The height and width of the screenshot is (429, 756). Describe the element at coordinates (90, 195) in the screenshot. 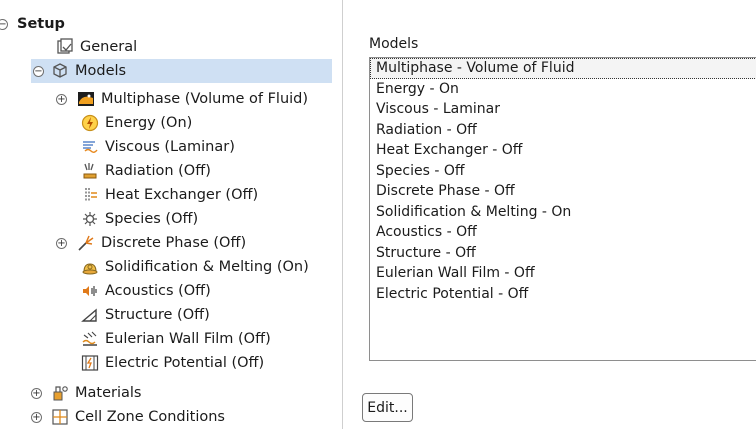

I see `heat-exchanger-icon` at that location.